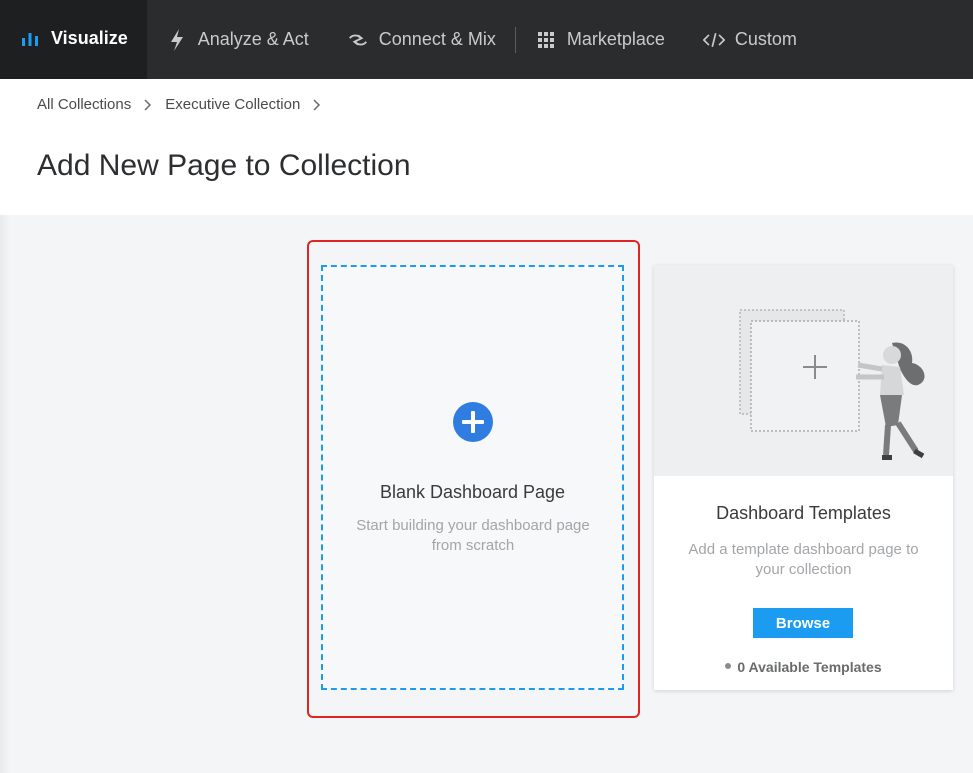 This screenshot has width=973, height=773. What do you see at coordinates (713, 40) in the screenshot?
I see `code-icon` at bounding box center [713, 40].